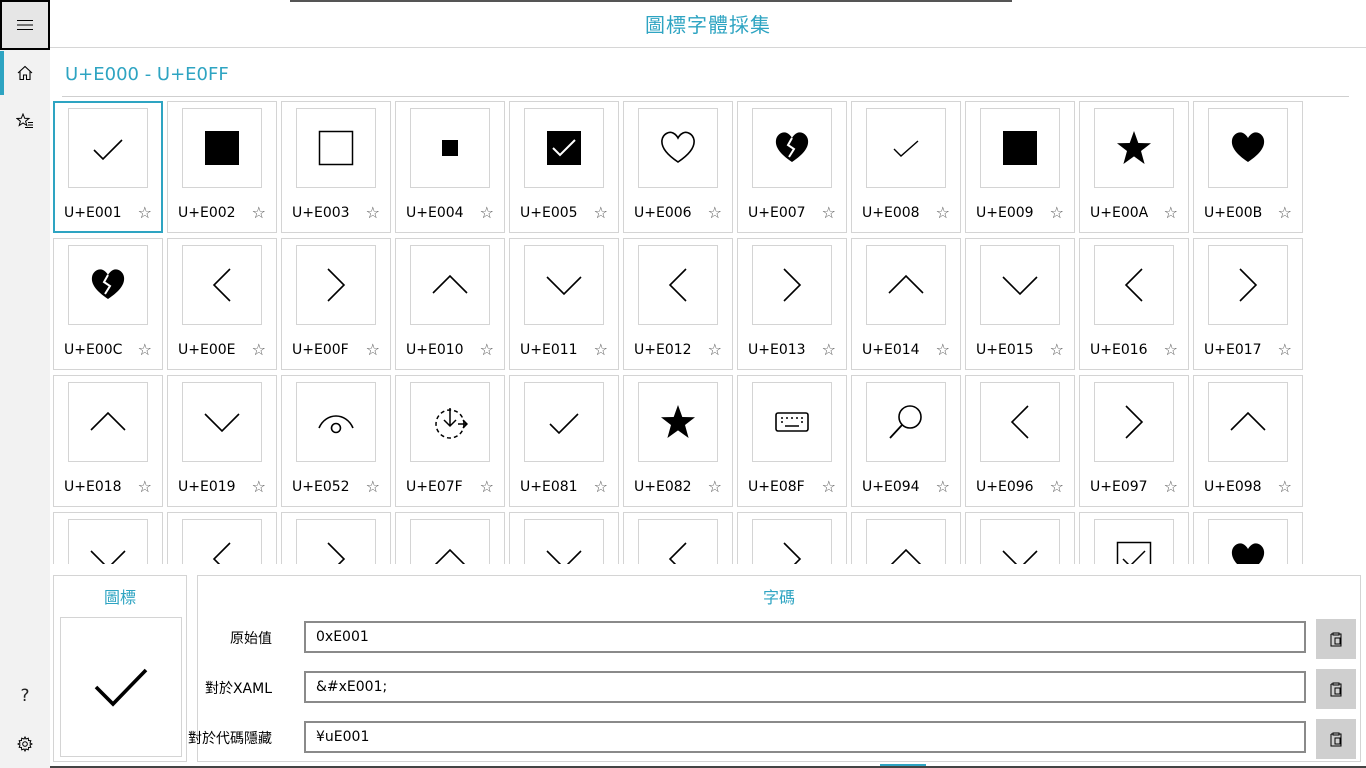 The image size is (1366, 768). What do you see at coordinates (120, 668) in the screenshot?
I see `icon-preview-panel: 圖標` at bounding box center [120, 668].